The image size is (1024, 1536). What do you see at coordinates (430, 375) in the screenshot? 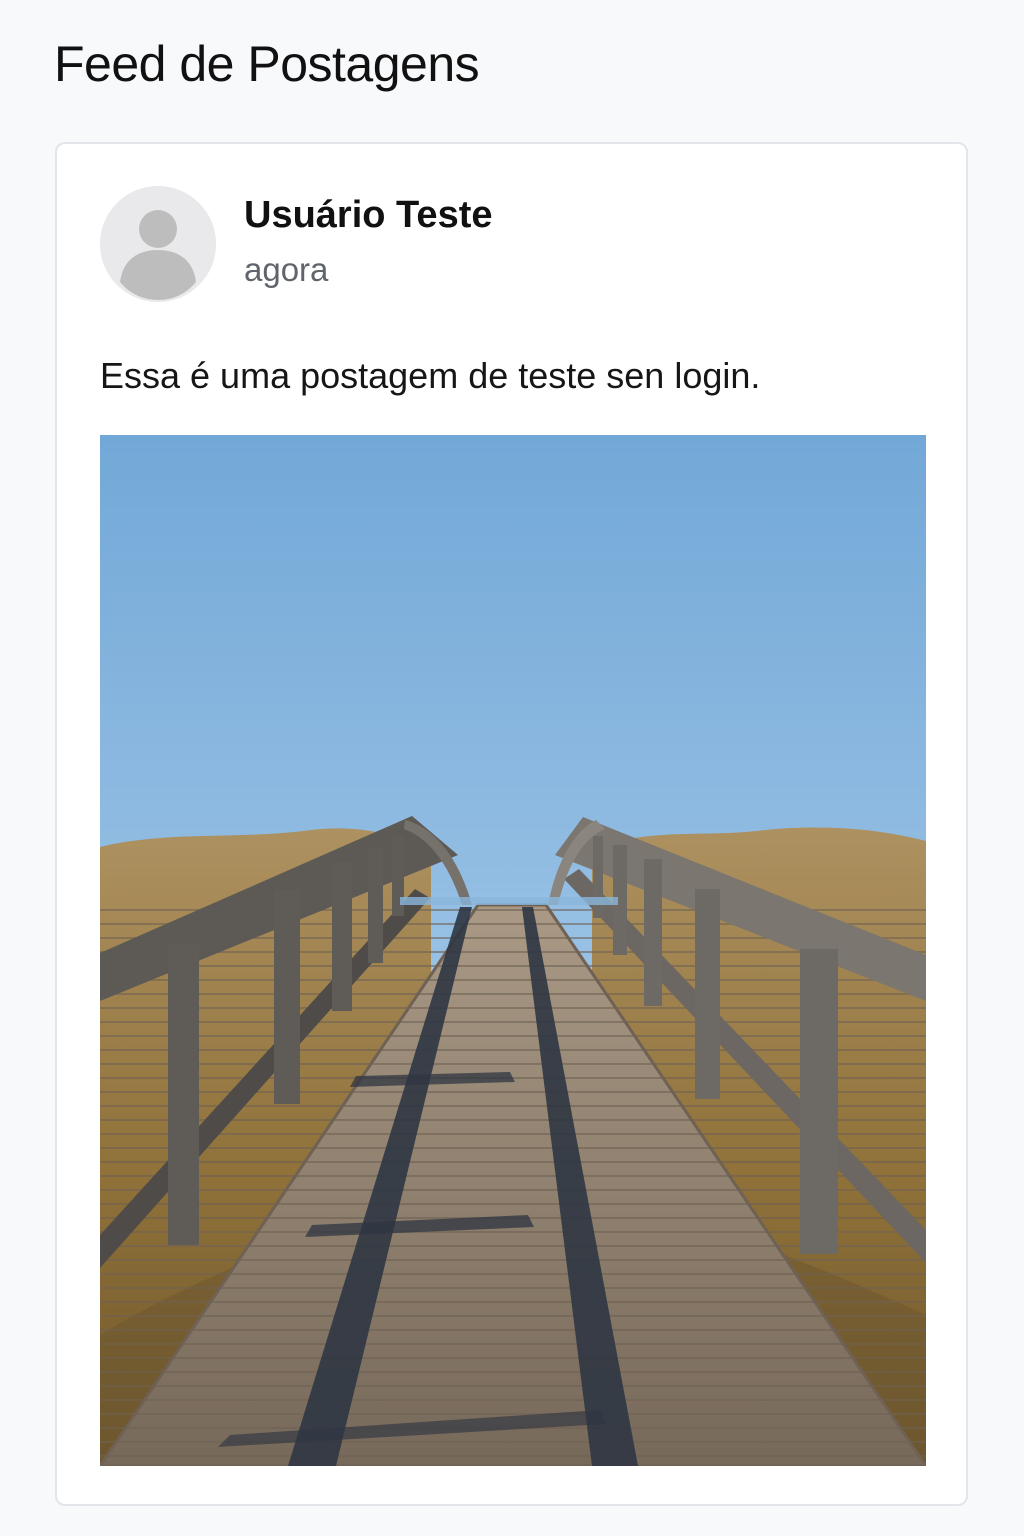
I see `post-text: Essa é uma postagem de teste sen login.` at bounding box center [430, 375].